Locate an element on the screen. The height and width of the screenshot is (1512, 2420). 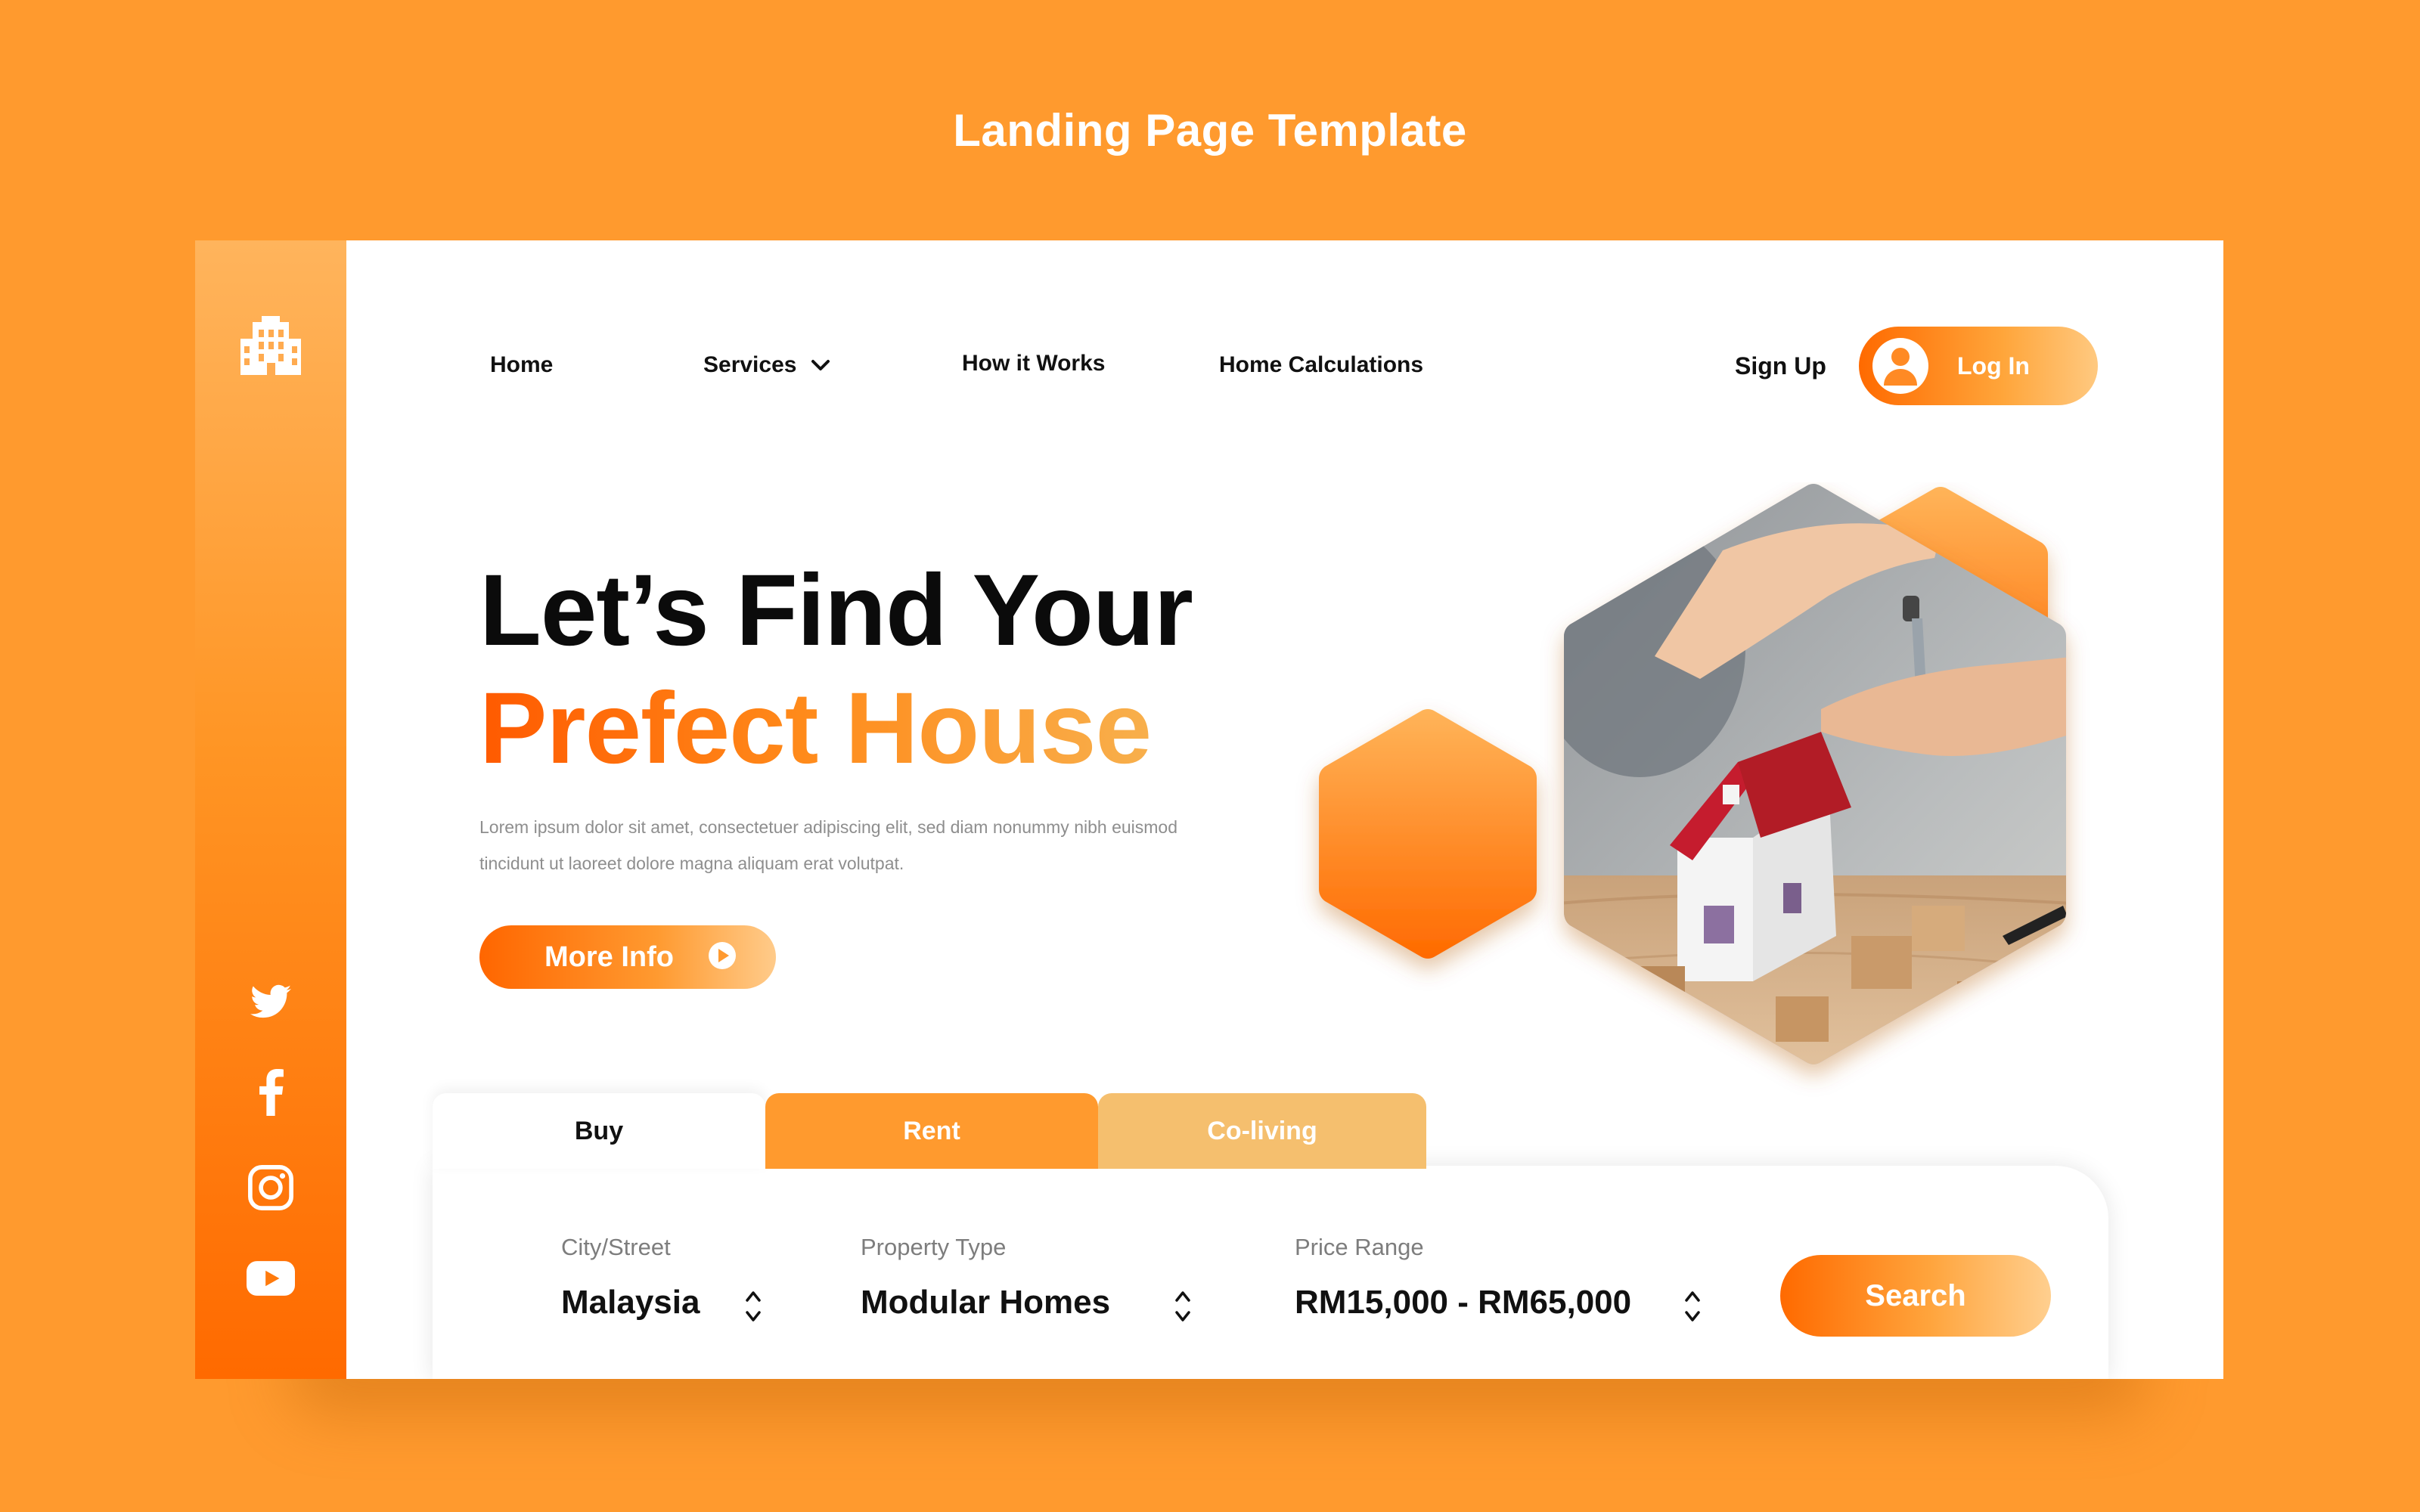
nav-home: Home is located at coordinates (521, 365).